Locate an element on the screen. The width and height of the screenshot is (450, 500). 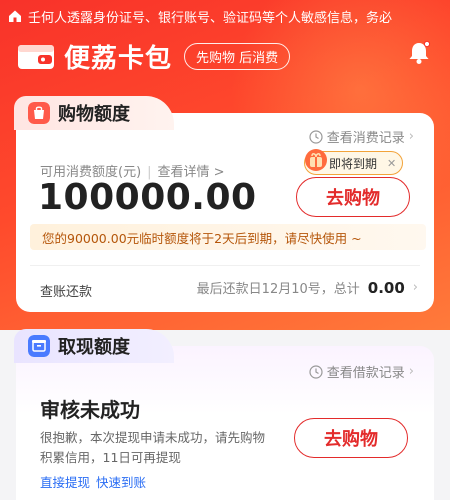
shopping-bag-icon is located at coordinates (39, 113).